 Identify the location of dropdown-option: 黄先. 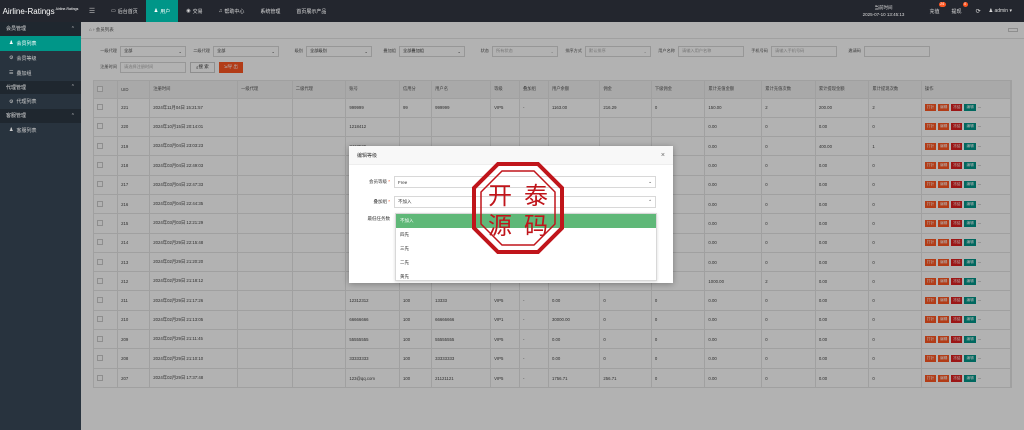
(526, 277).